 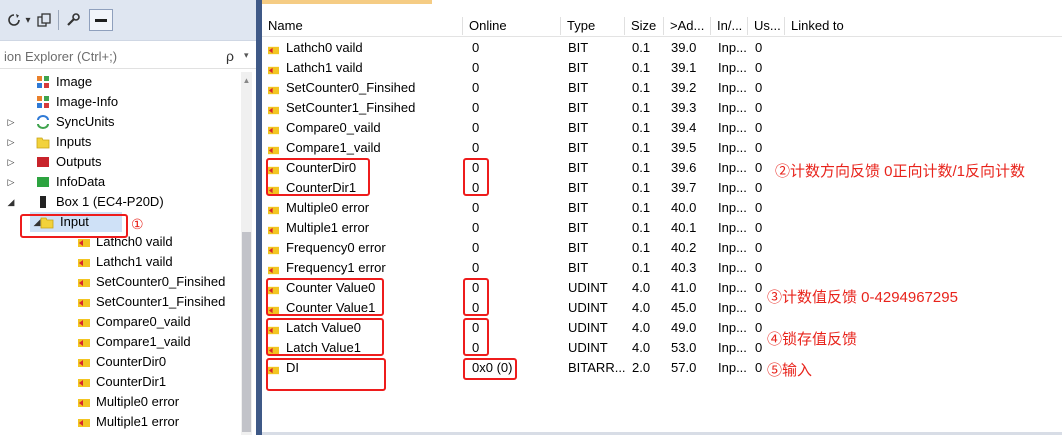 I want to click on table-row: Lathch0 vaild 0 BIT 0.1 39.0 Inp... 0, so click(x=662, y=48).